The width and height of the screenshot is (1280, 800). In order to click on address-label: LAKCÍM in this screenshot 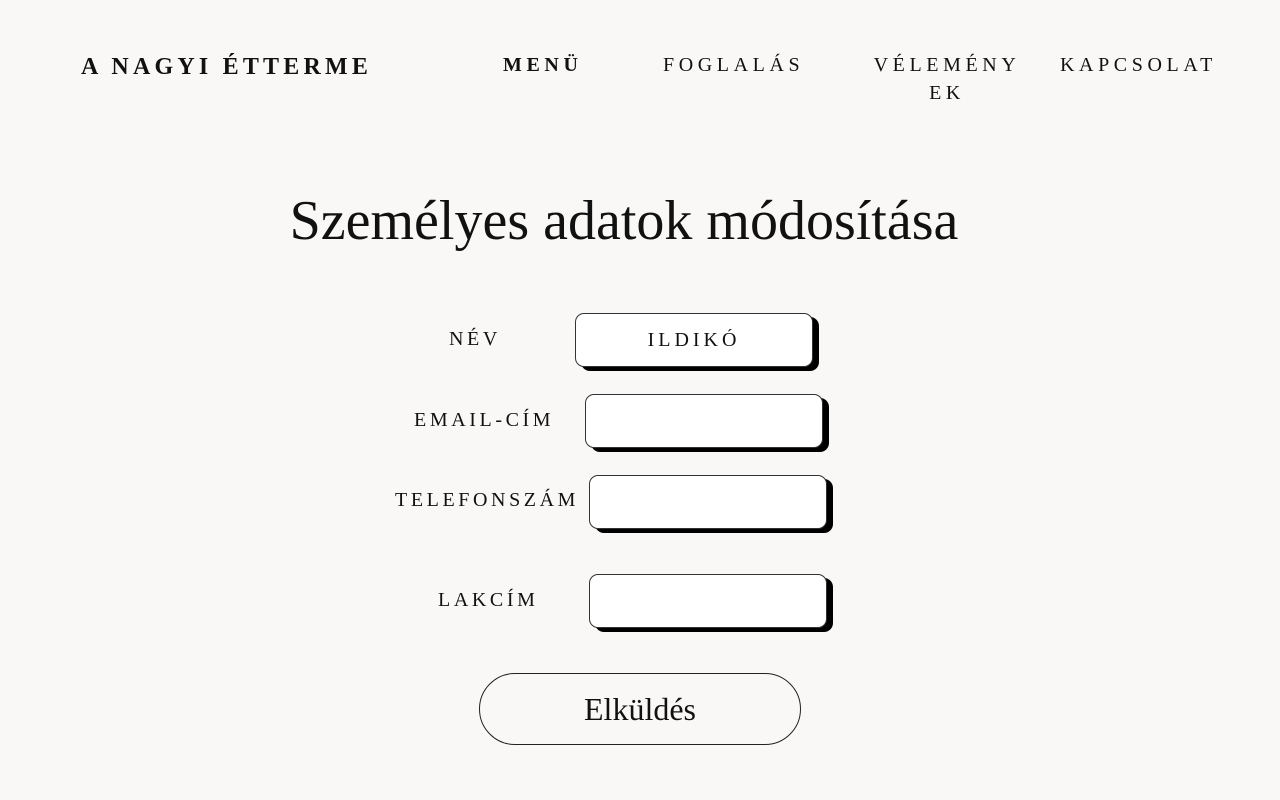, I will do `click(488, 600)`.